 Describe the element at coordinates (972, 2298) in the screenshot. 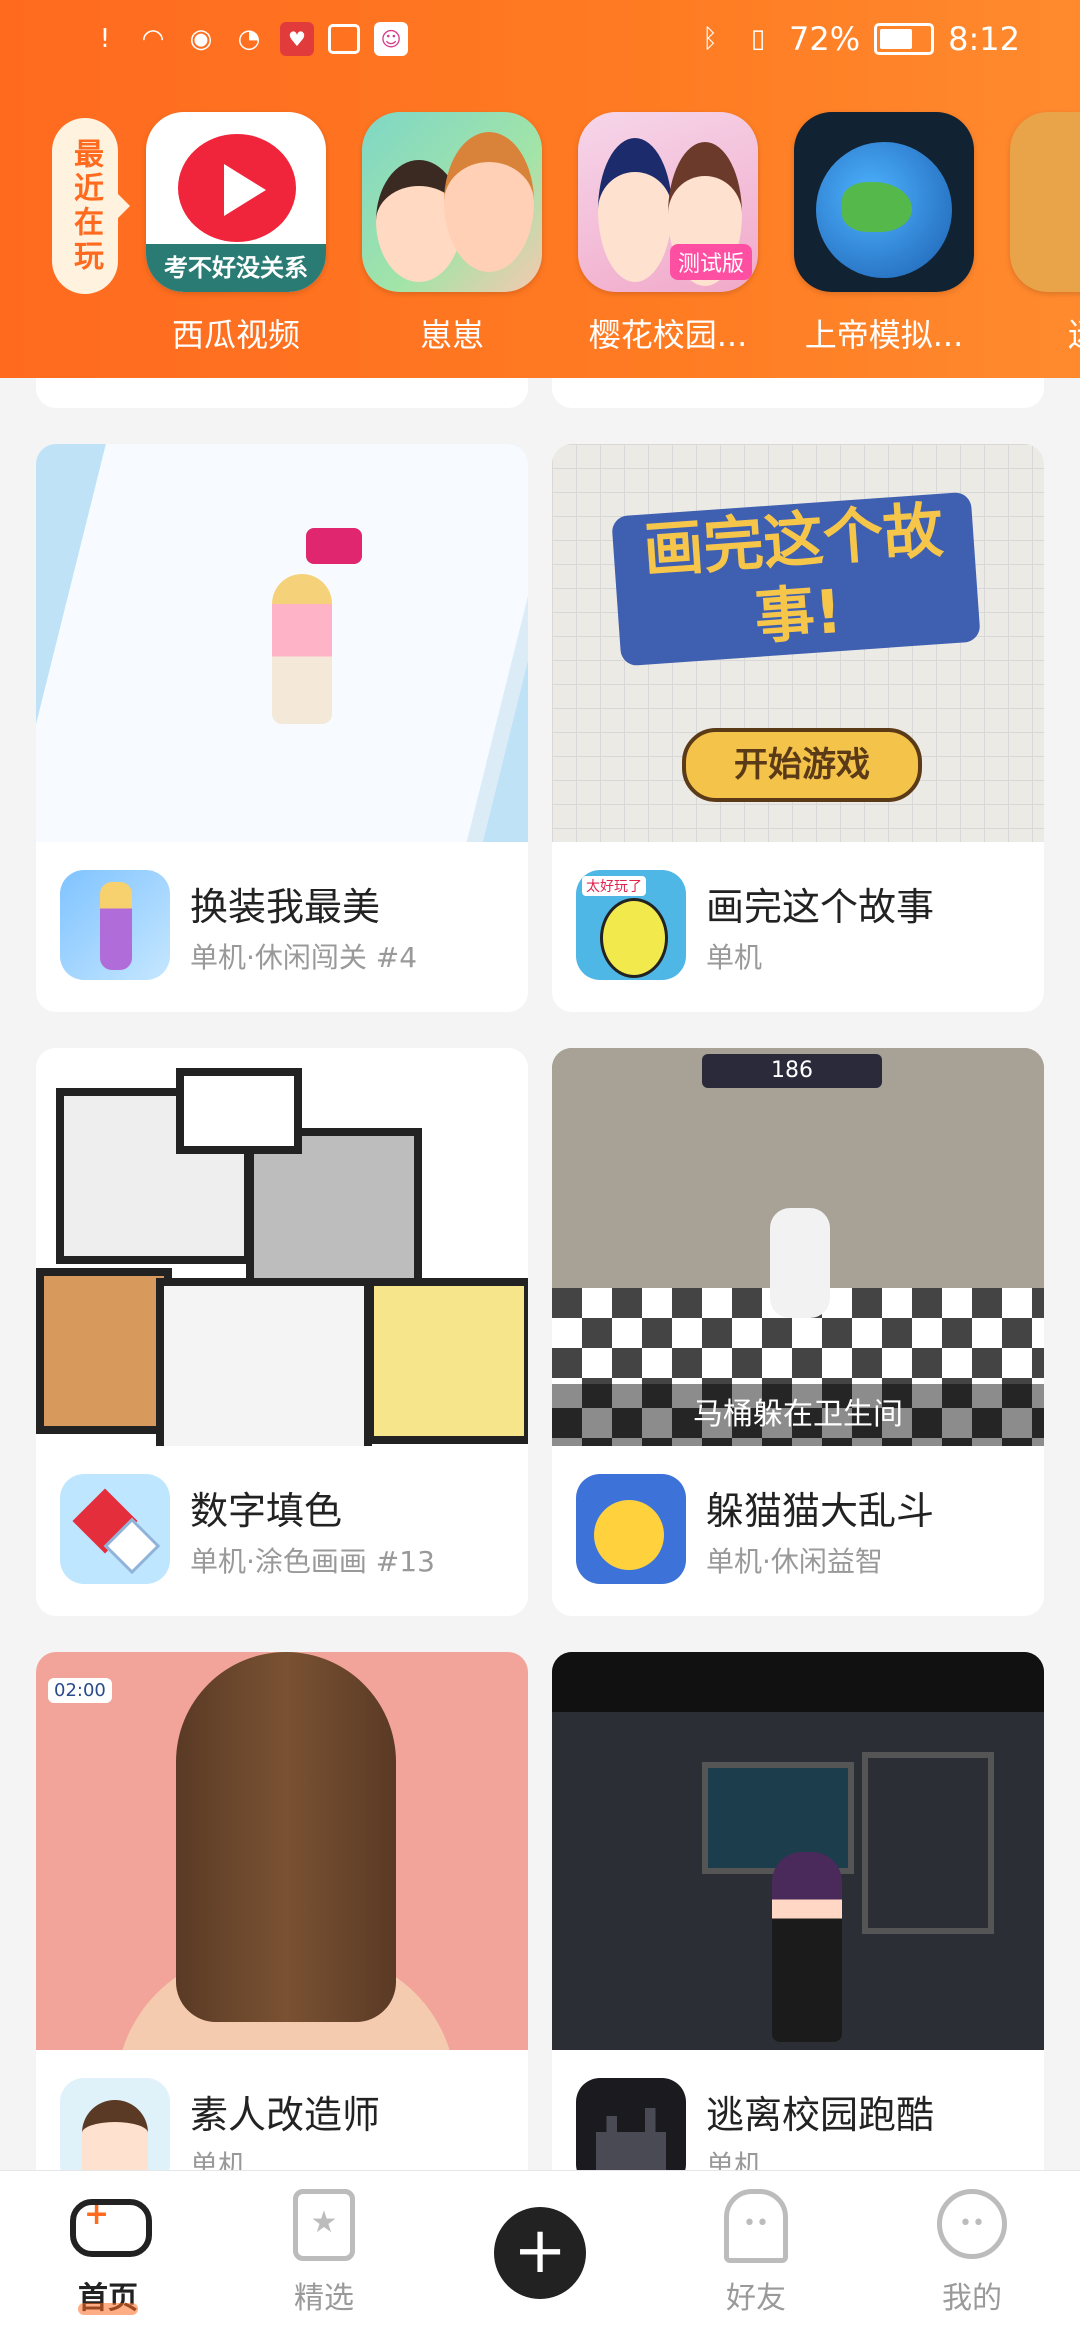

I see `nav-label: 我的` at that location.